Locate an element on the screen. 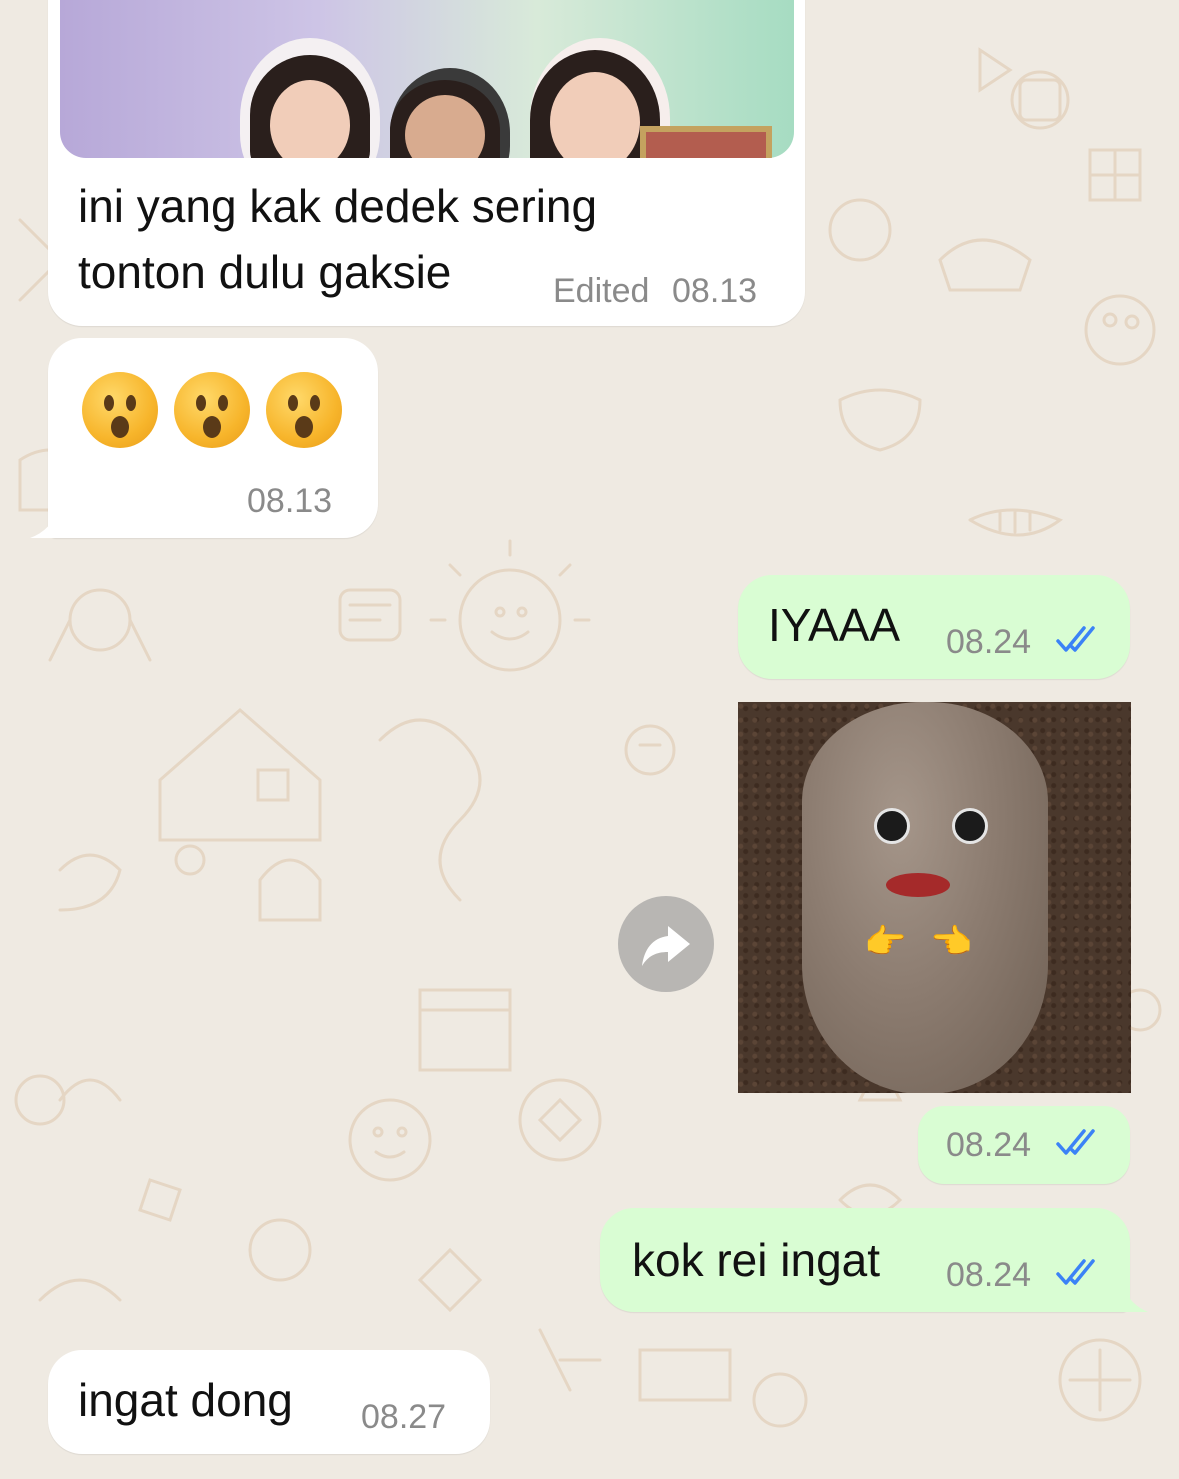 This screenshot has width=1179, height=1479. message-text: kok rei ingat is located at coordinates (756, 1260).